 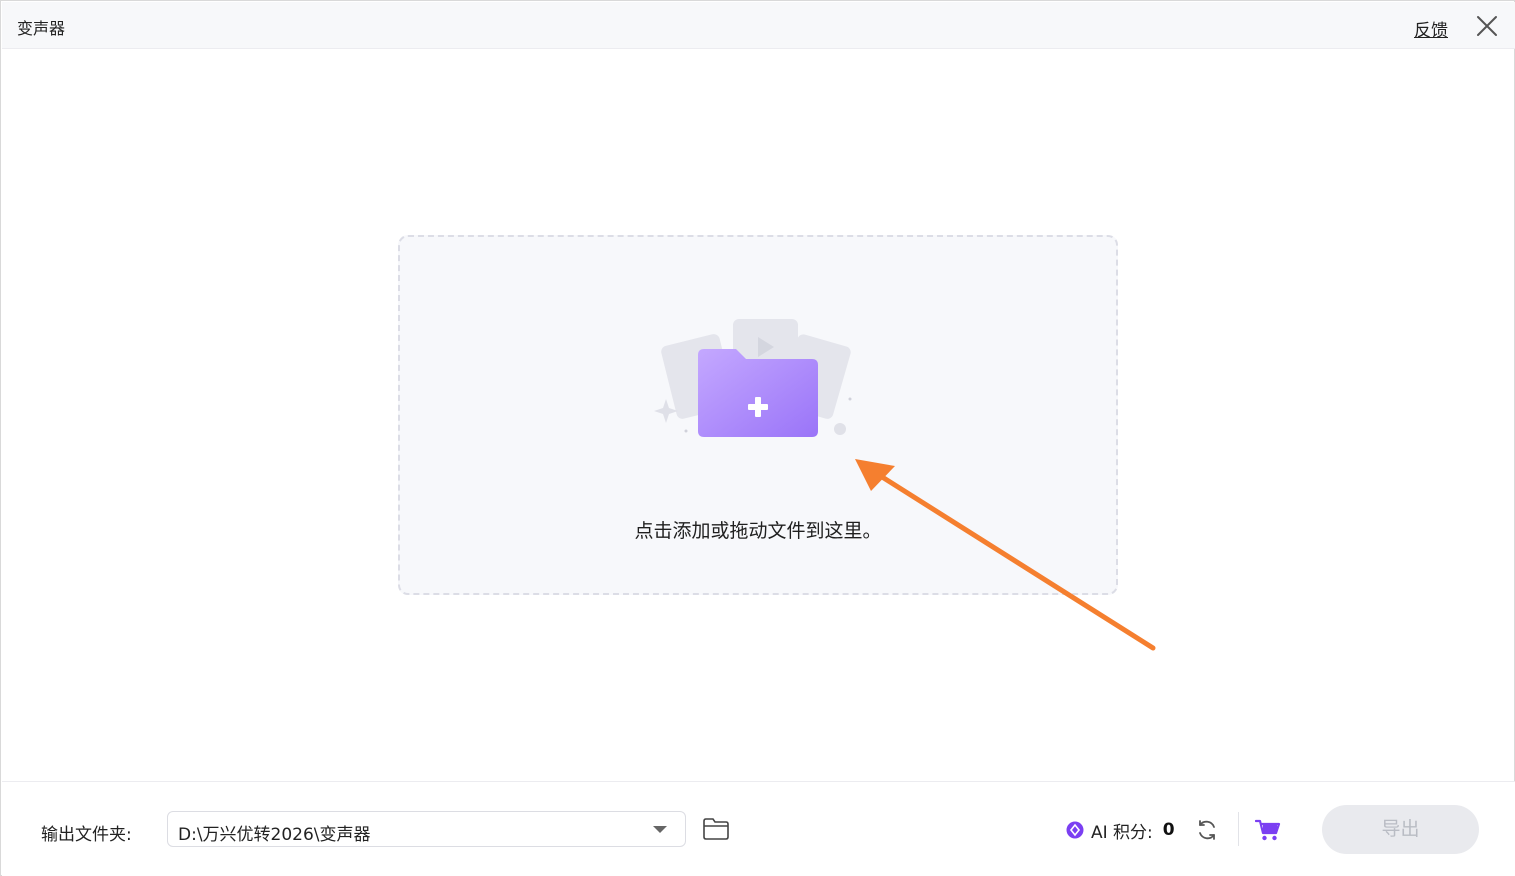 I want to click on output-folder-label: 输出文件夹:, so click(x=86, y=835).